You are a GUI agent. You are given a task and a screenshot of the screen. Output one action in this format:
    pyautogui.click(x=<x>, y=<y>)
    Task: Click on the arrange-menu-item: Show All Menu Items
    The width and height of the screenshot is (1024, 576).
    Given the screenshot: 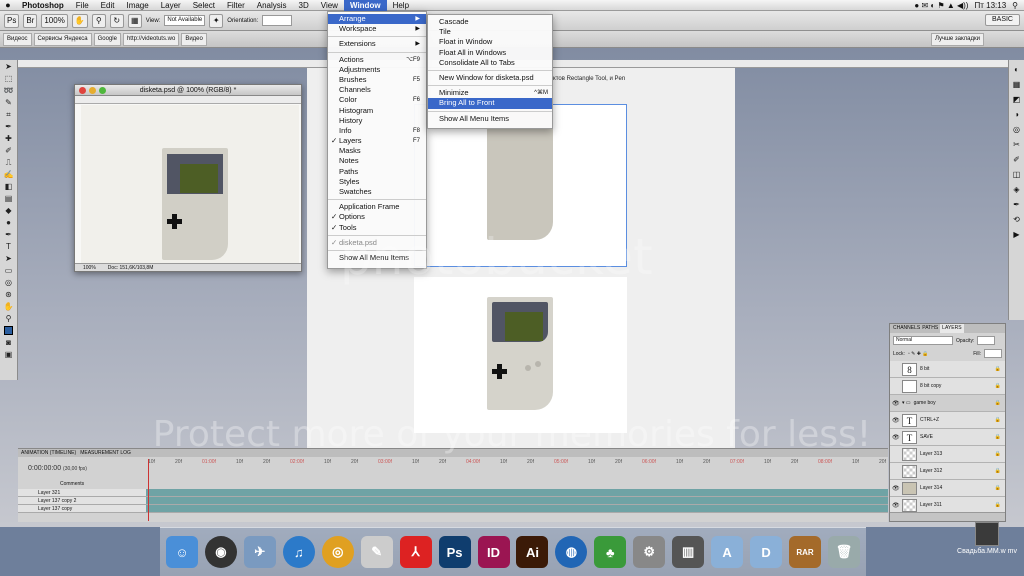 What is the action you would take?
    pyautogui.click(x=490, y=119)
    